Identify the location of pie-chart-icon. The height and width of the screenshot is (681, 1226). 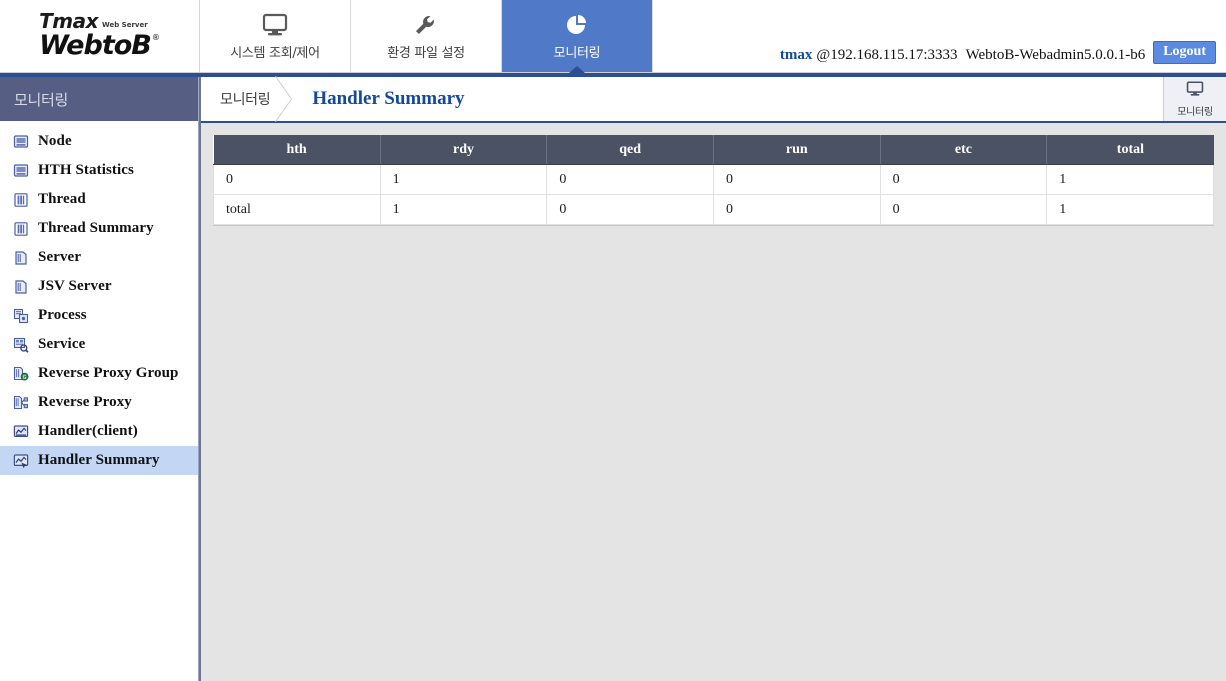
(577, 25).